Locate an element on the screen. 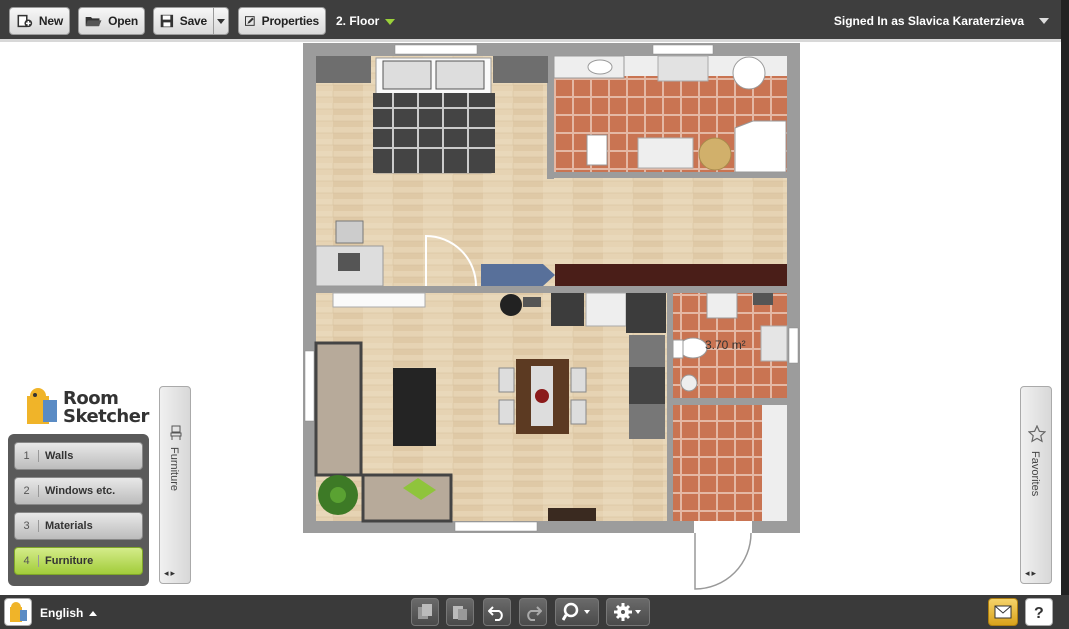 This screenshot has width=1069, height=629. floor-chevron-icon is located at coordinates (390, 21).